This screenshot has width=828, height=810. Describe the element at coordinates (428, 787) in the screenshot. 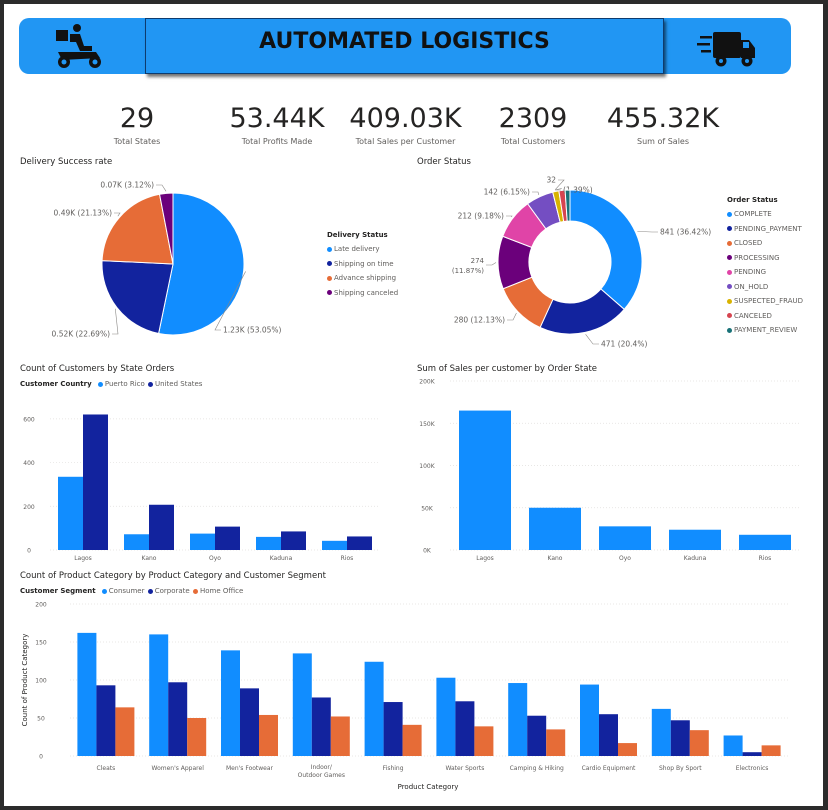

I see `x-axis-title: Product Category` at that location.